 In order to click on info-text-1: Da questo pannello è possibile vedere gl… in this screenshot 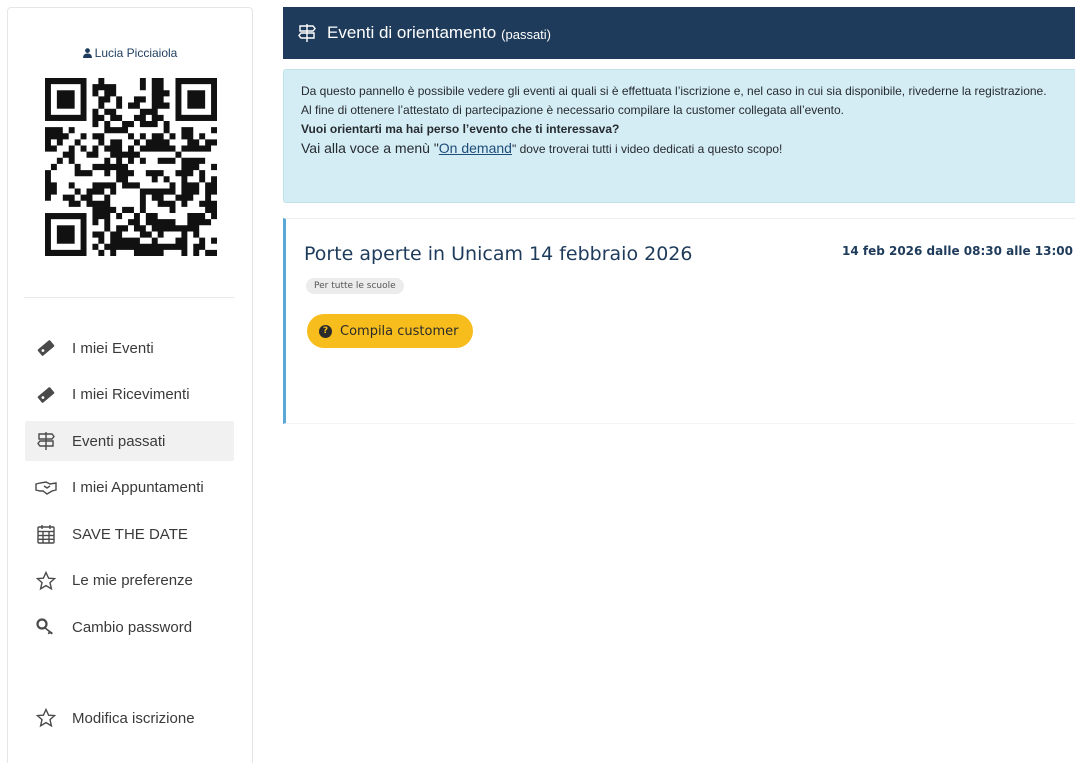, I will do `click(674, 91)`.